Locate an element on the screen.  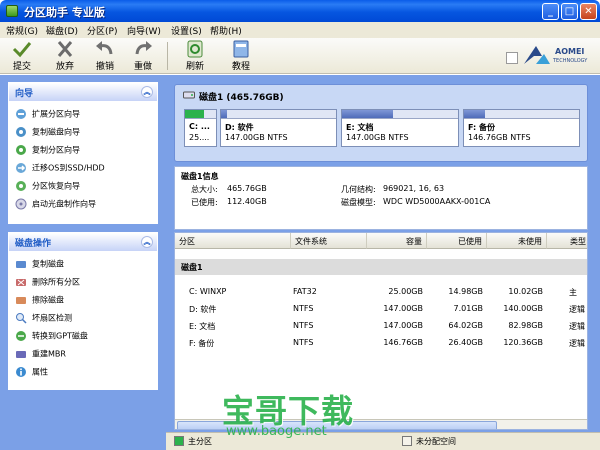
total-size-value: 465.76GB is located at coordinates (247, 188).